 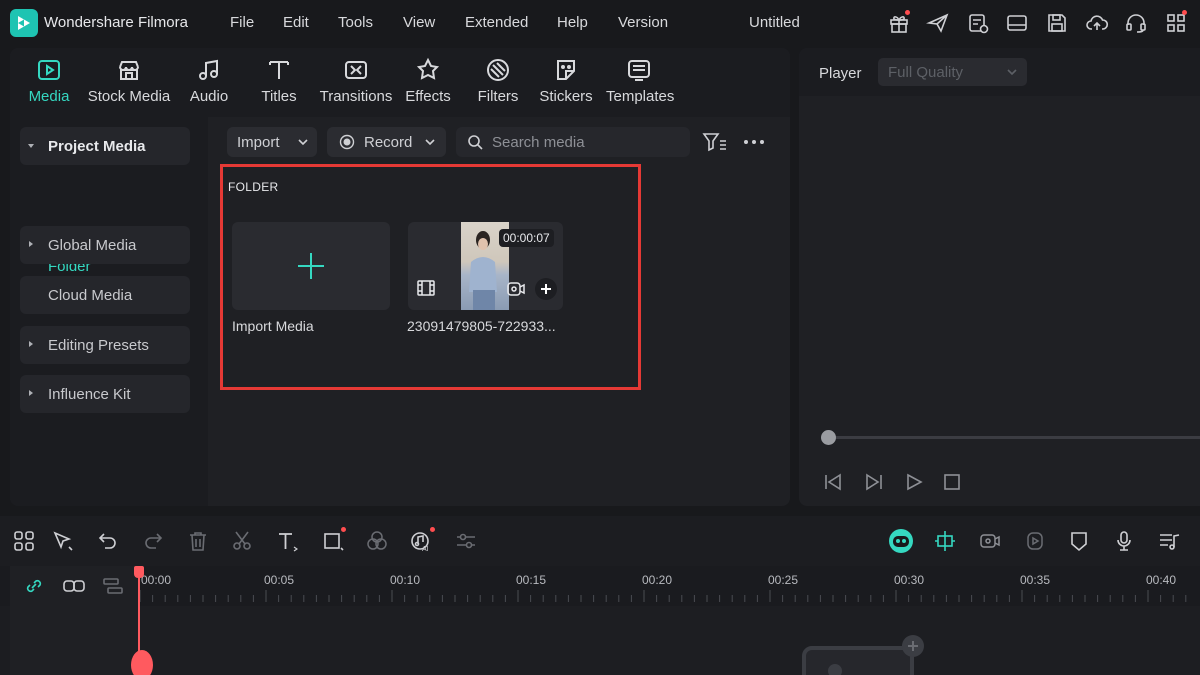 I want to click on drag-media-placeholder, so click(x=858, y=660).